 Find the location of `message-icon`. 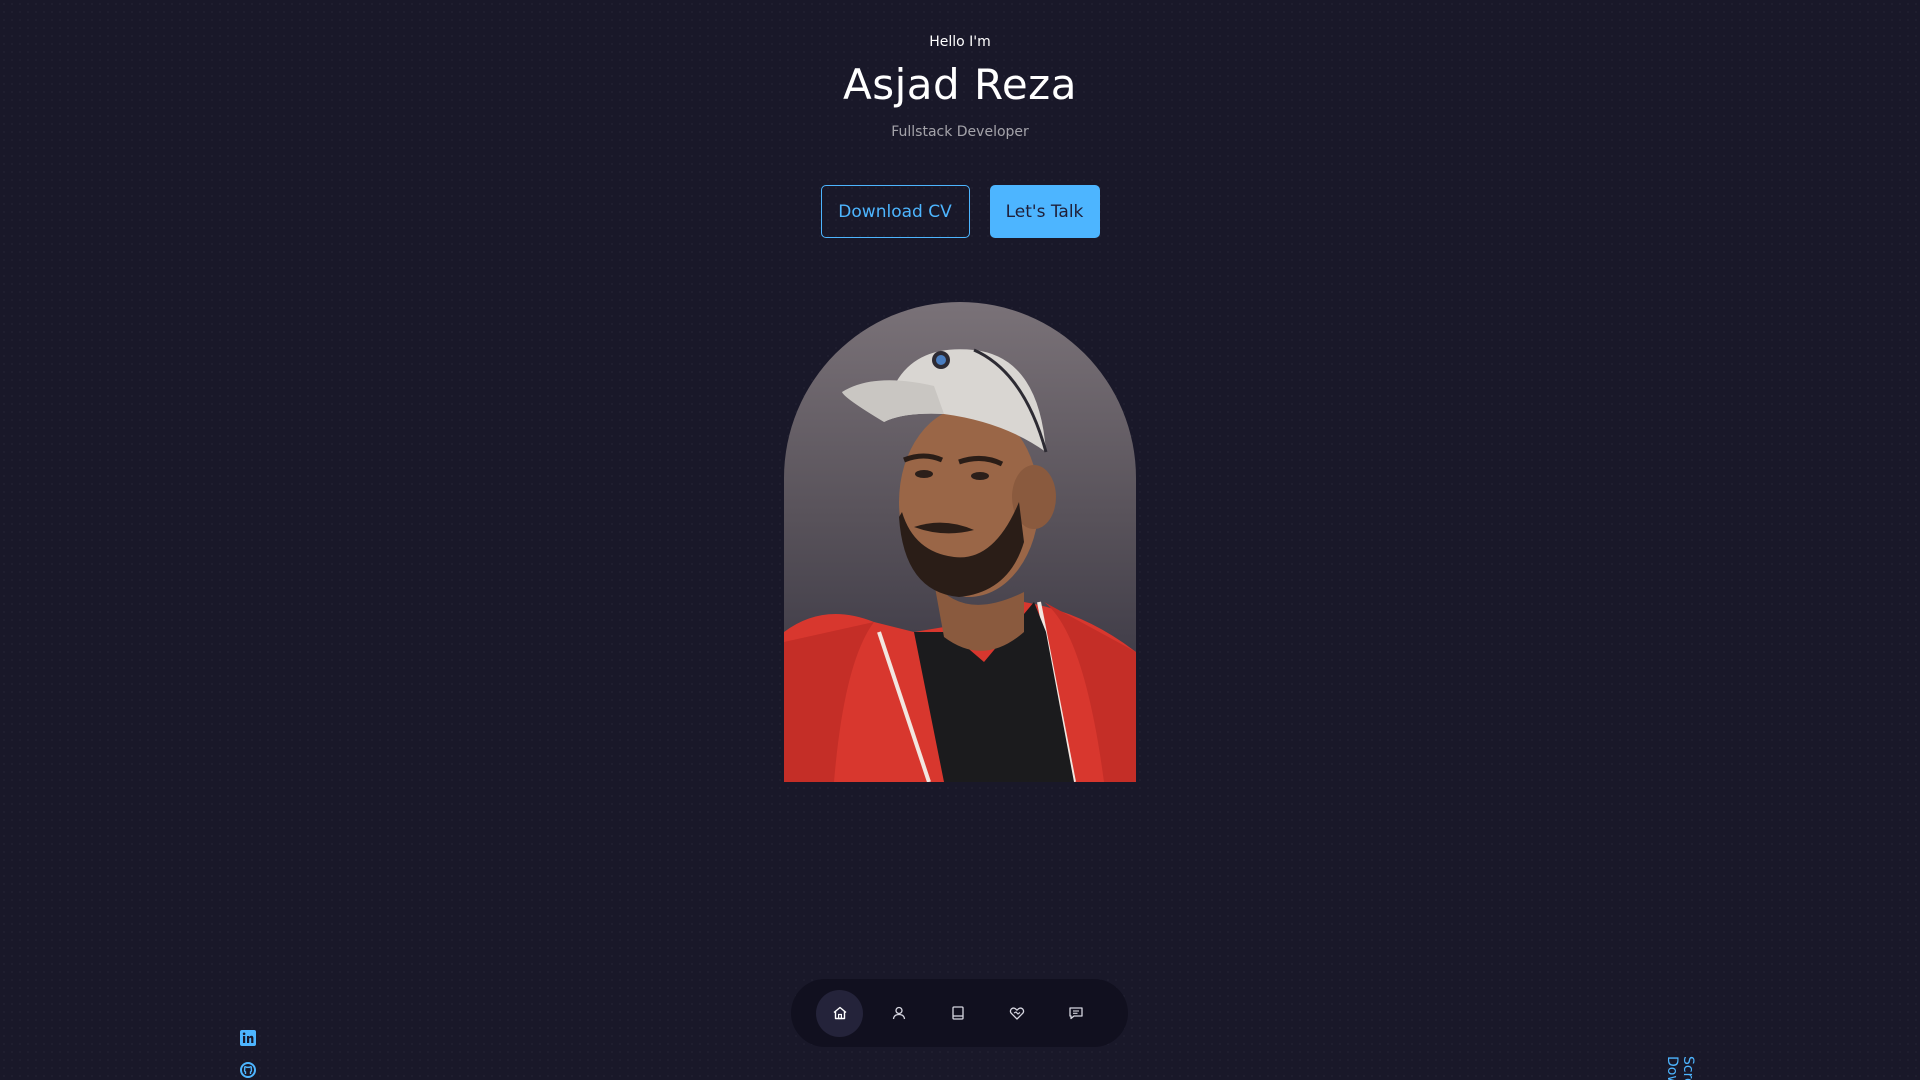

message-icon is located at coordinates (1075, 1013).